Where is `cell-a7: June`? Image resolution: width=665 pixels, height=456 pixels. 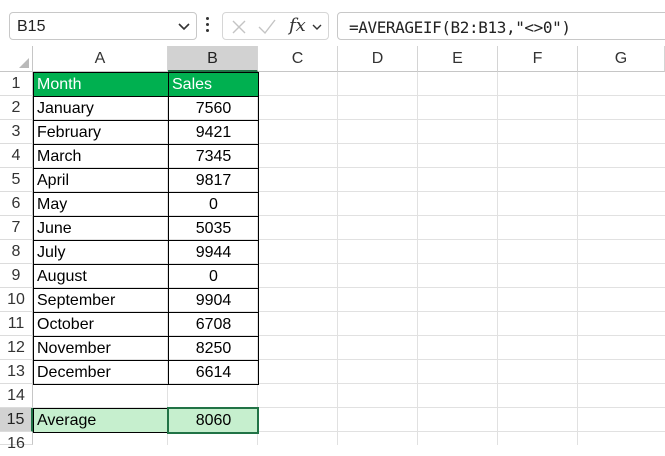 cell-a7: June is located at coordinates (101, 228).